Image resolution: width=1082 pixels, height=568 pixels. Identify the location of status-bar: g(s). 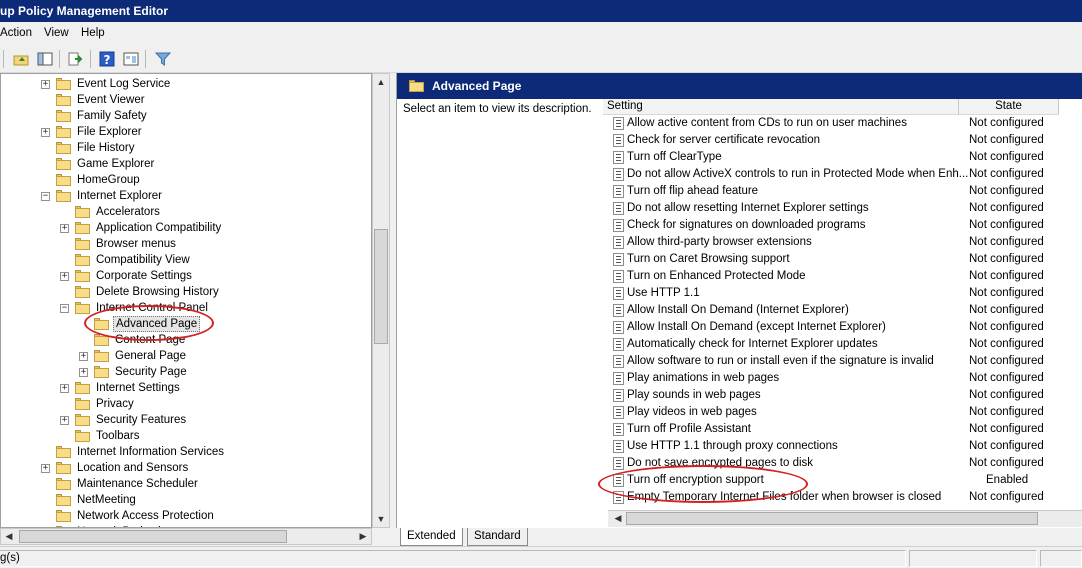
(541, 557).